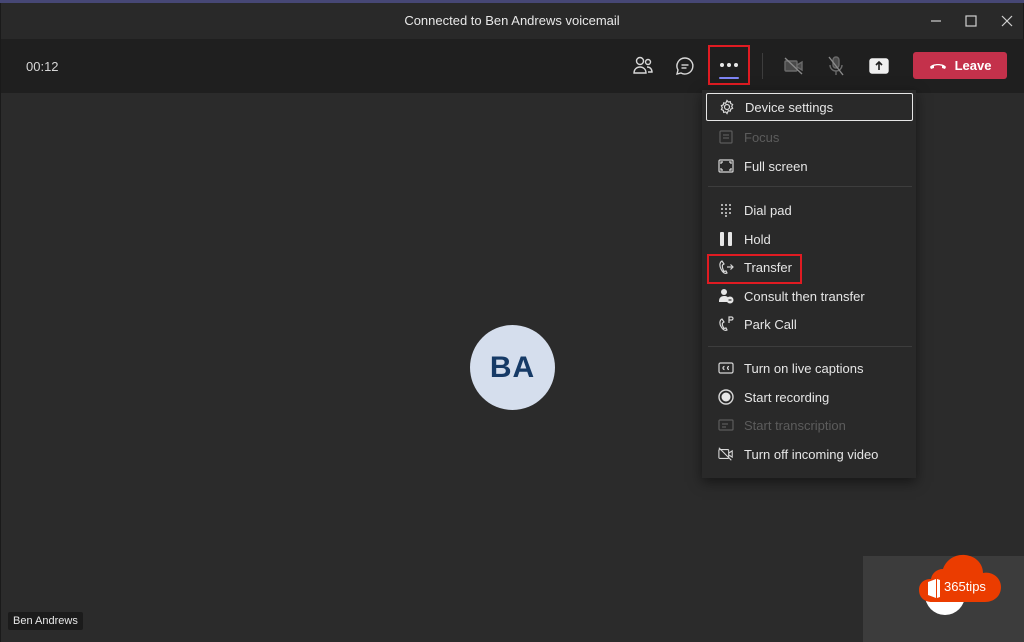  I want to click on close-button, so click(1007, 21).